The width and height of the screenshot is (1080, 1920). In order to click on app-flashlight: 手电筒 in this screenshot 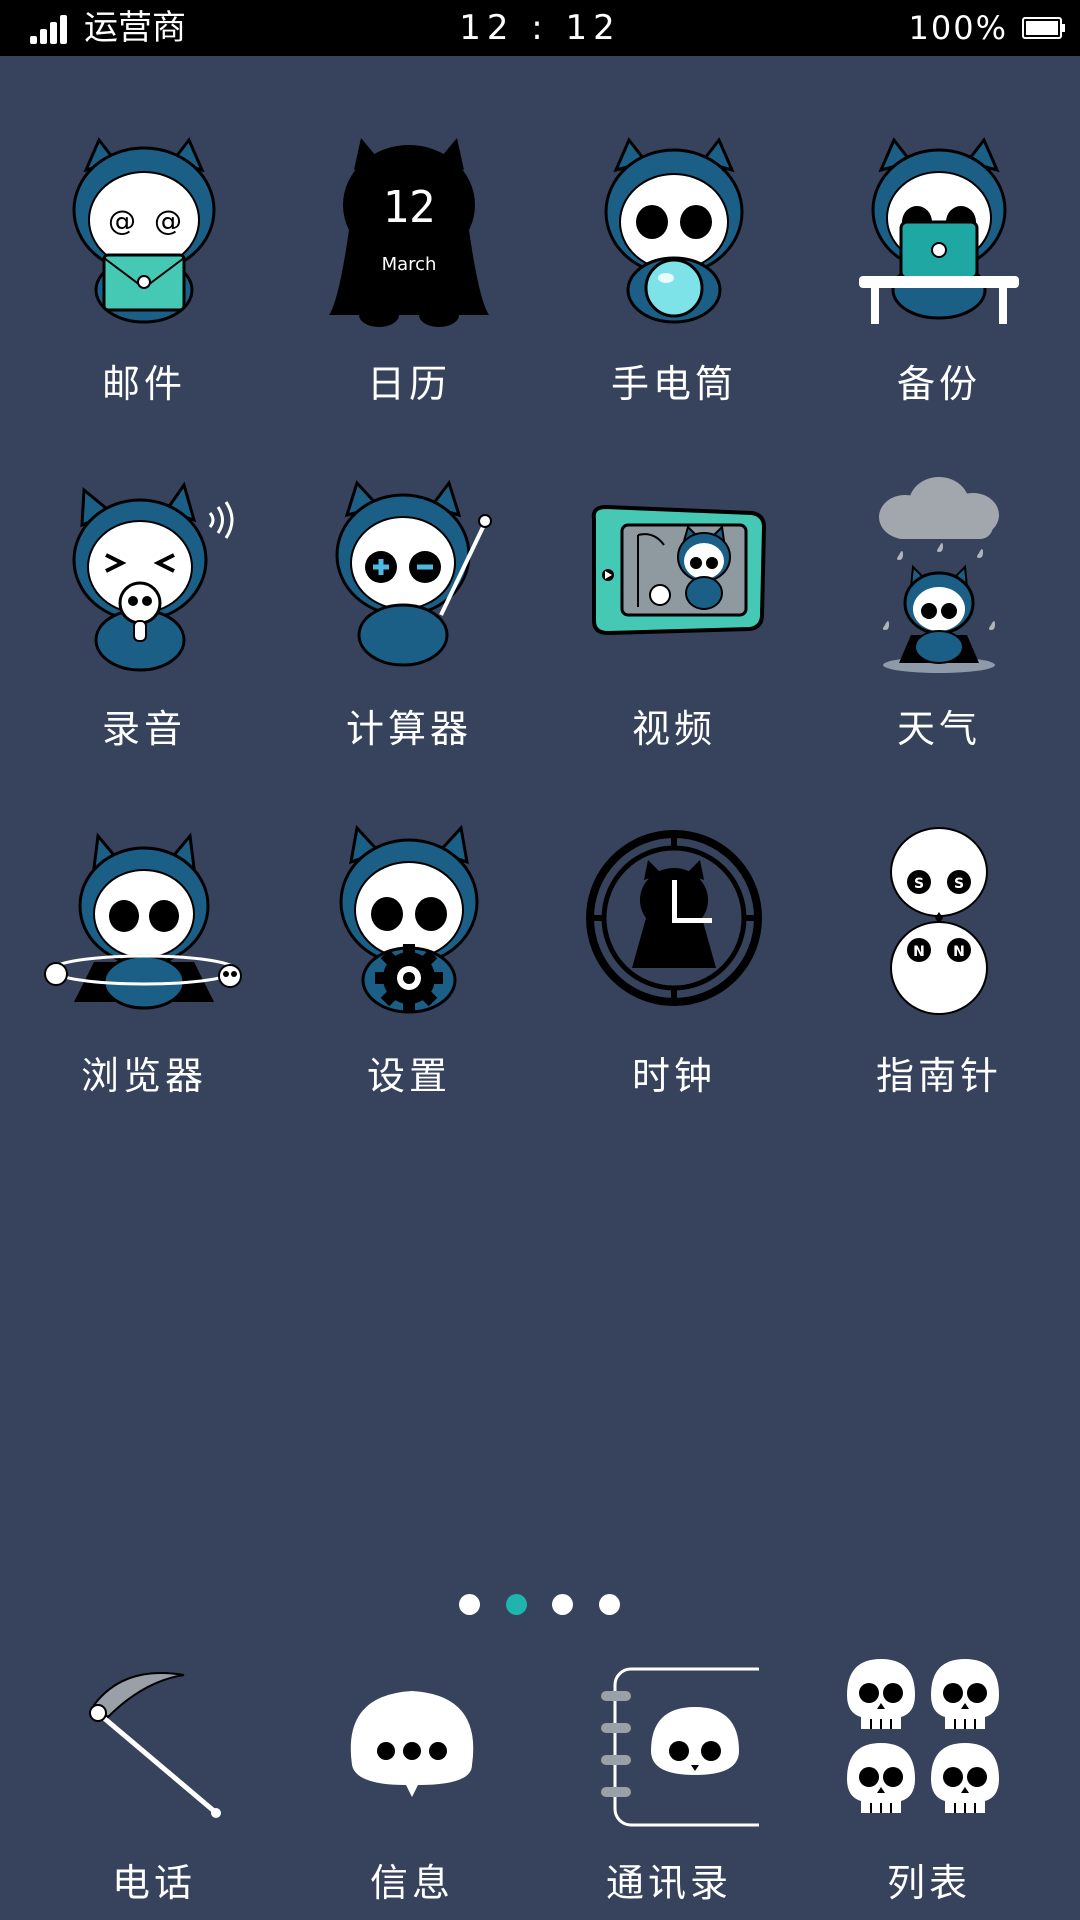, I will do `click(674, 280)`.